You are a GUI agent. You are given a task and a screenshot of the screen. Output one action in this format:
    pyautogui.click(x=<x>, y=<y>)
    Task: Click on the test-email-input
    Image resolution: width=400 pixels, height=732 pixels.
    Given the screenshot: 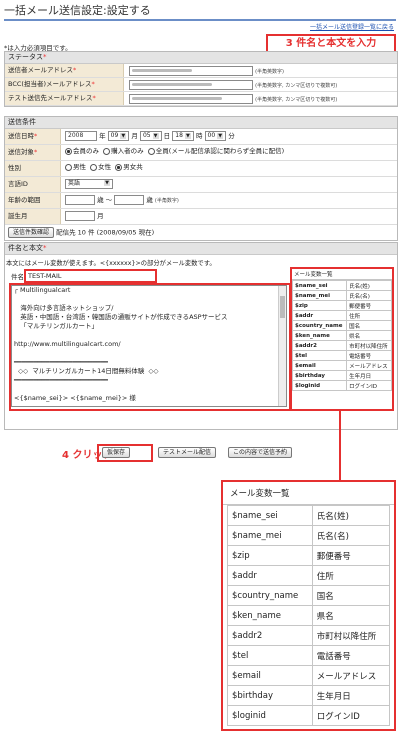 What is the action you would take?
    pyautogui.click(x=191, y=99)
    